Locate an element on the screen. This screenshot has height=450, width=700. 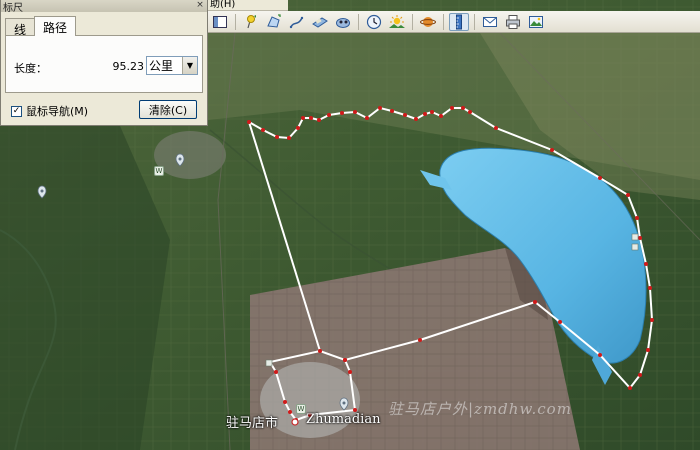
ruler-icon is located at coordinates (459, 21).